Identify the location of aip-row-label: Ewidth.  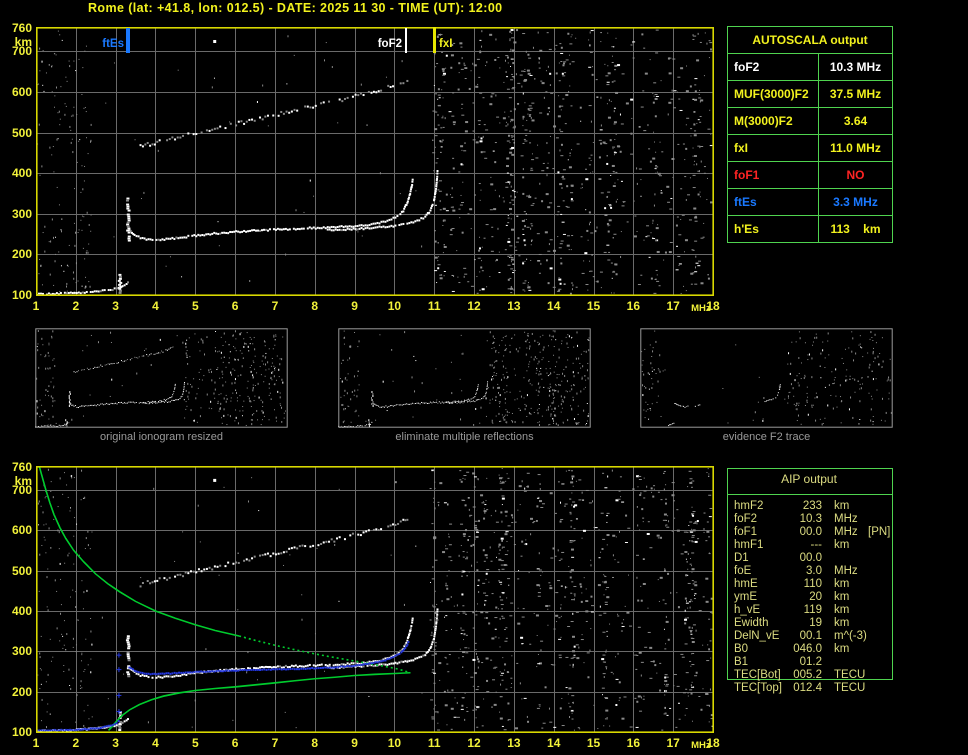
(751, 623).